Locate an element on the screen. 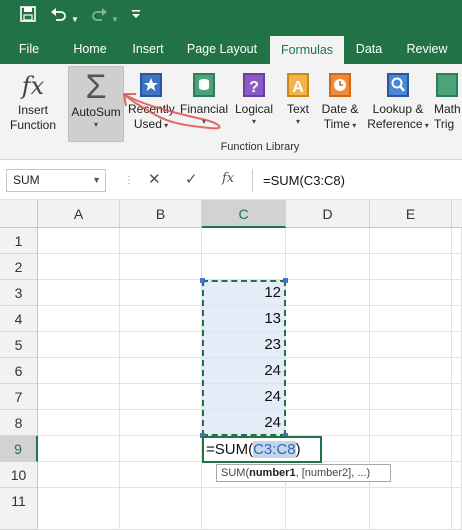 Image resolution: width=462 pixels, height=530 pixels. cell-c3: 12 is located at coordinates (244, 293).